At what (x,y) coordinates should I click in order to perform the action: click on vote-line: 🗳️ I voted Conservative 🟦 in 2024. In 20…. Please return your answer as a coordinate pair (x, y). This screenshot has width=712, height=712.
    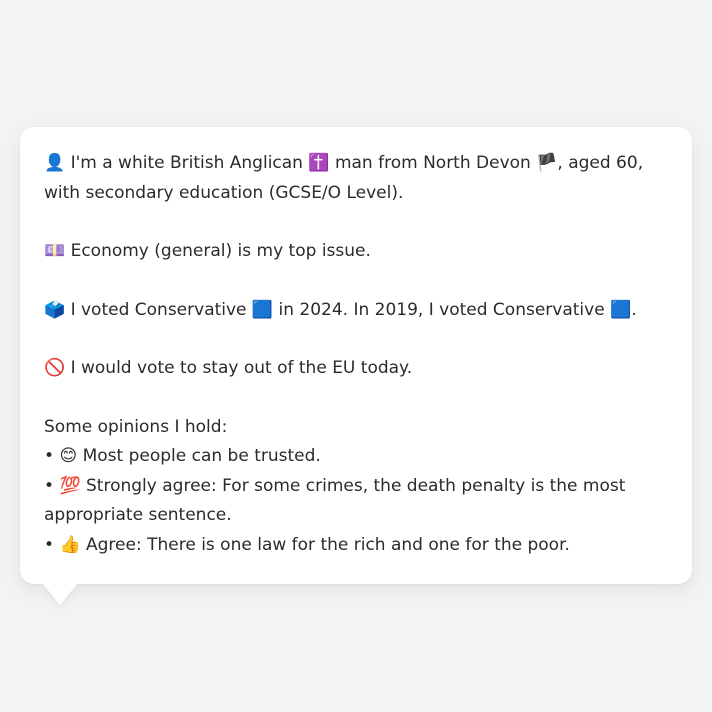
    Looking at the image, I should click on (356, 311).